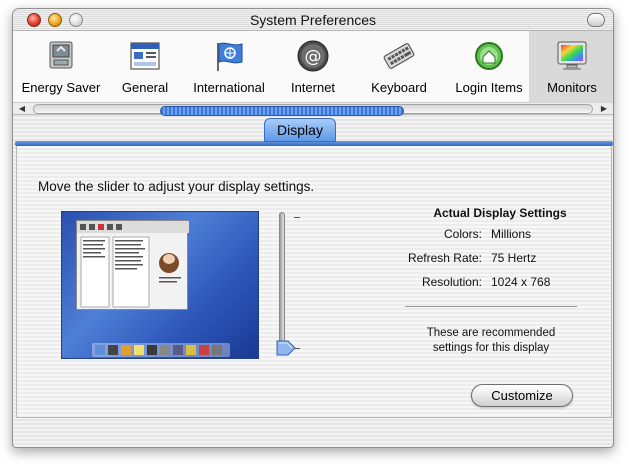  I want to click on display-preview-image, so click(160, 285).